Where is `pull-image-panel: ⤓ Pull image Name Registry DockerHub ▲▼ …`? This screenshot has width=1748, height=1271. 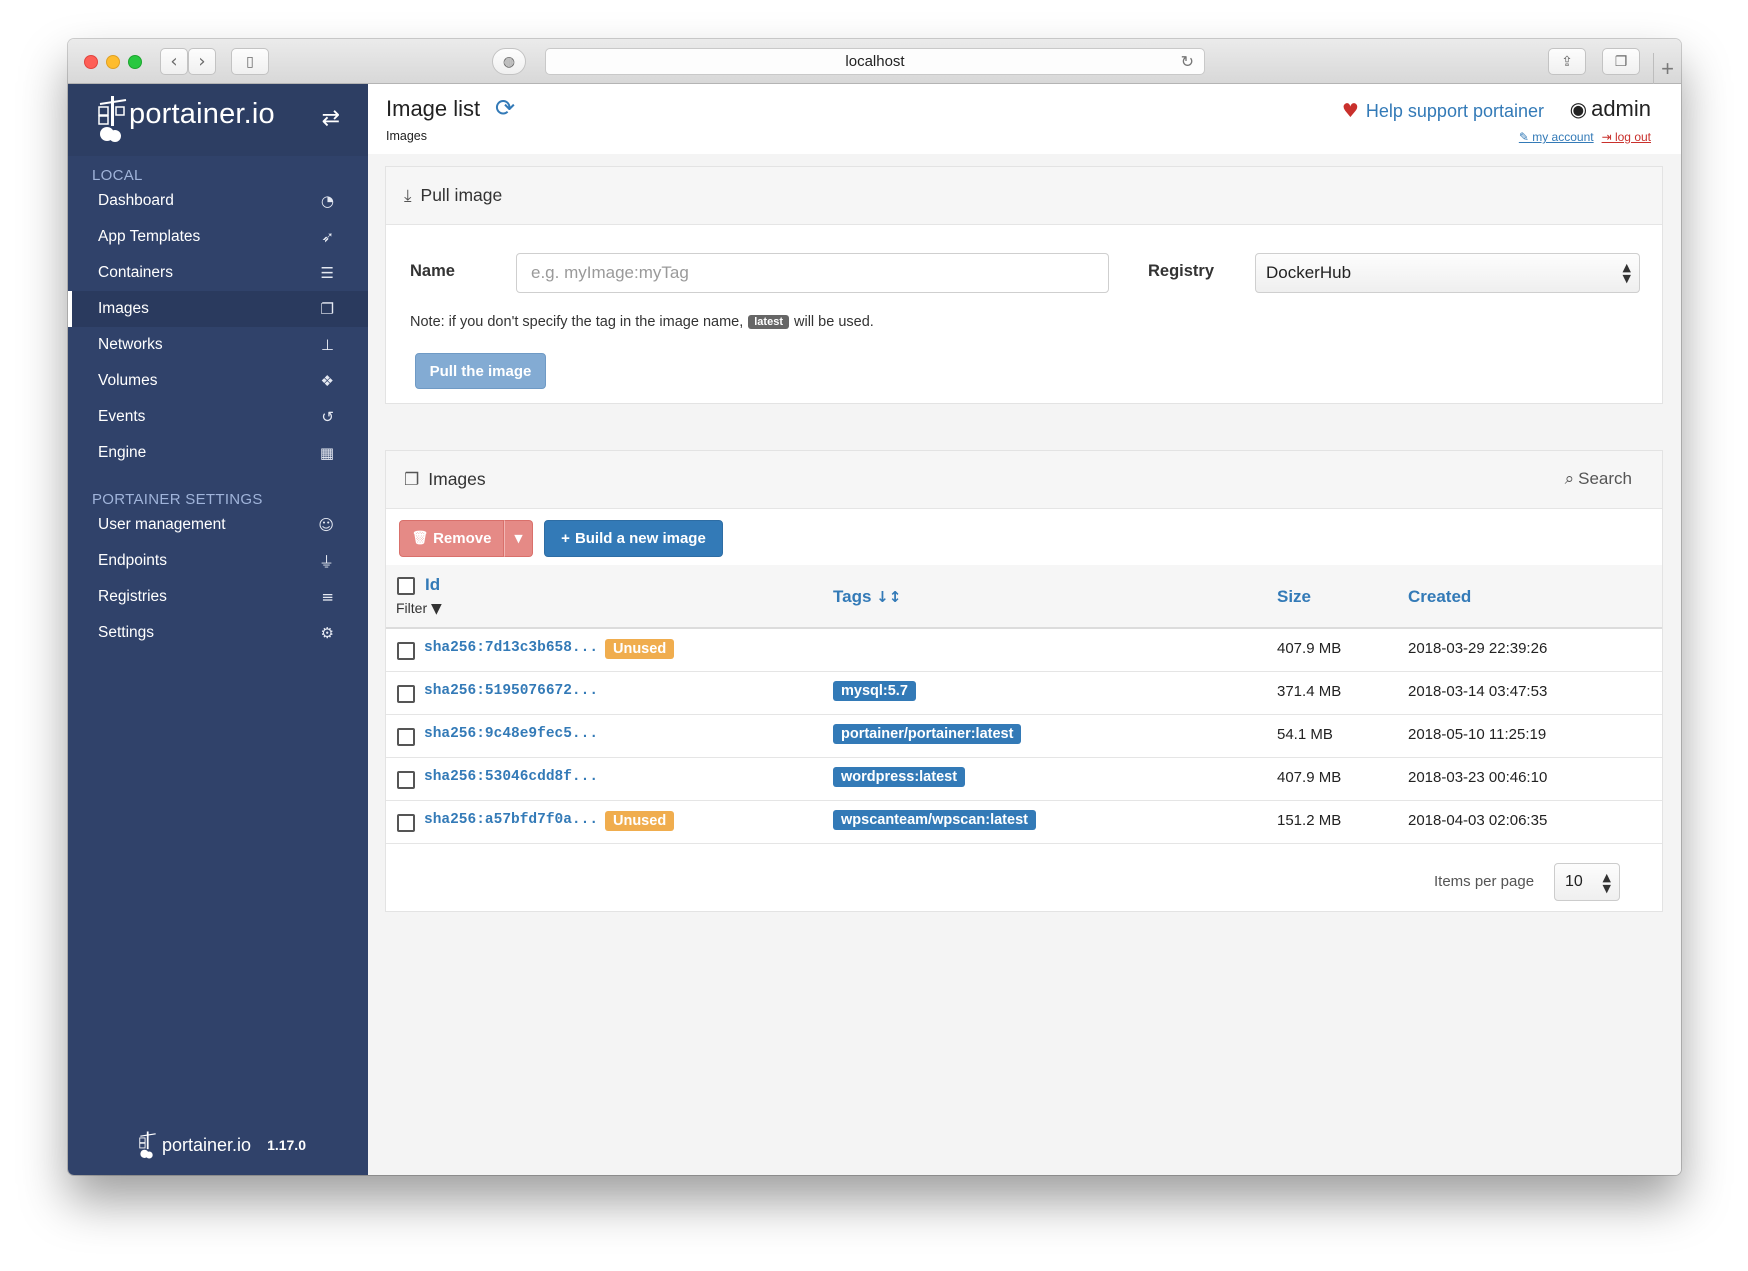 pull-image-panel: ⤓ Pull image Name Registry DockerHub ▲▼ … is located at coordinates (1024, 285).